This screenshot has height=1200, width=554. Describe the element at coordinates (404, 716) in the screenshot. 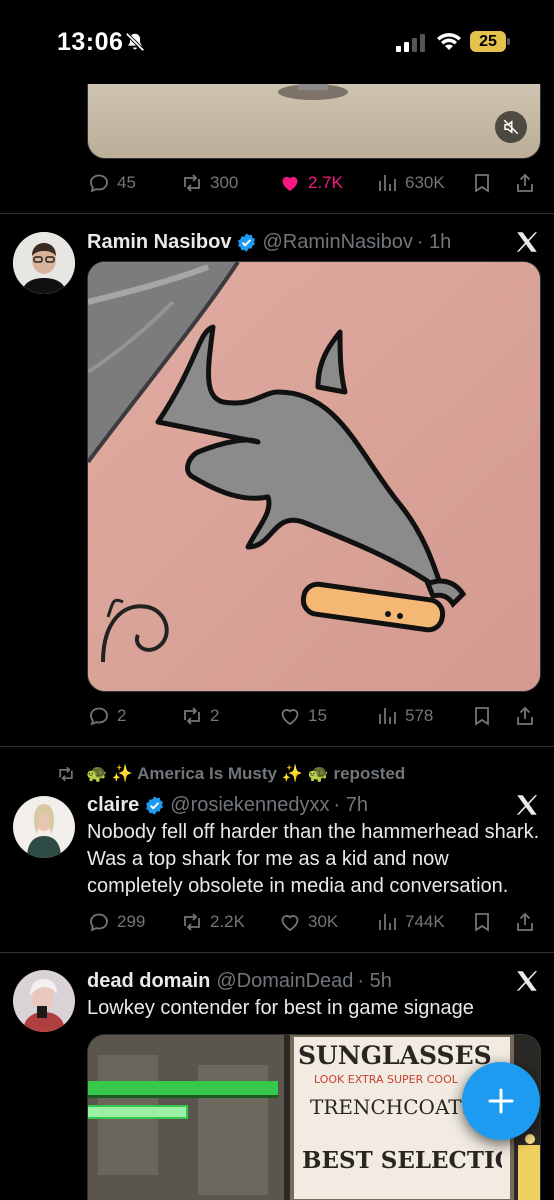

I see `views-button: 578` at that location.